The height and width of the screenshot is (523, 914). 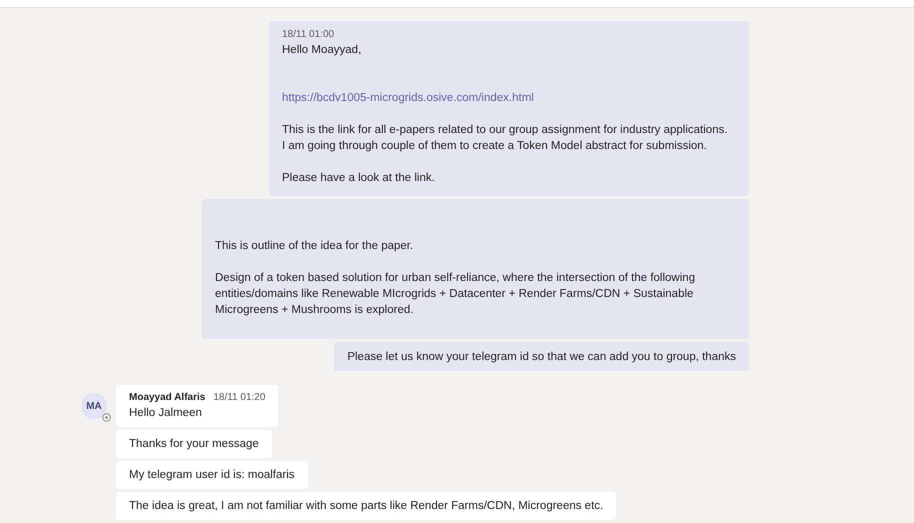 I want to click on message-link: https://bcdv1005-microgrids.osive.com/index.html, so click(x=408, y=98).